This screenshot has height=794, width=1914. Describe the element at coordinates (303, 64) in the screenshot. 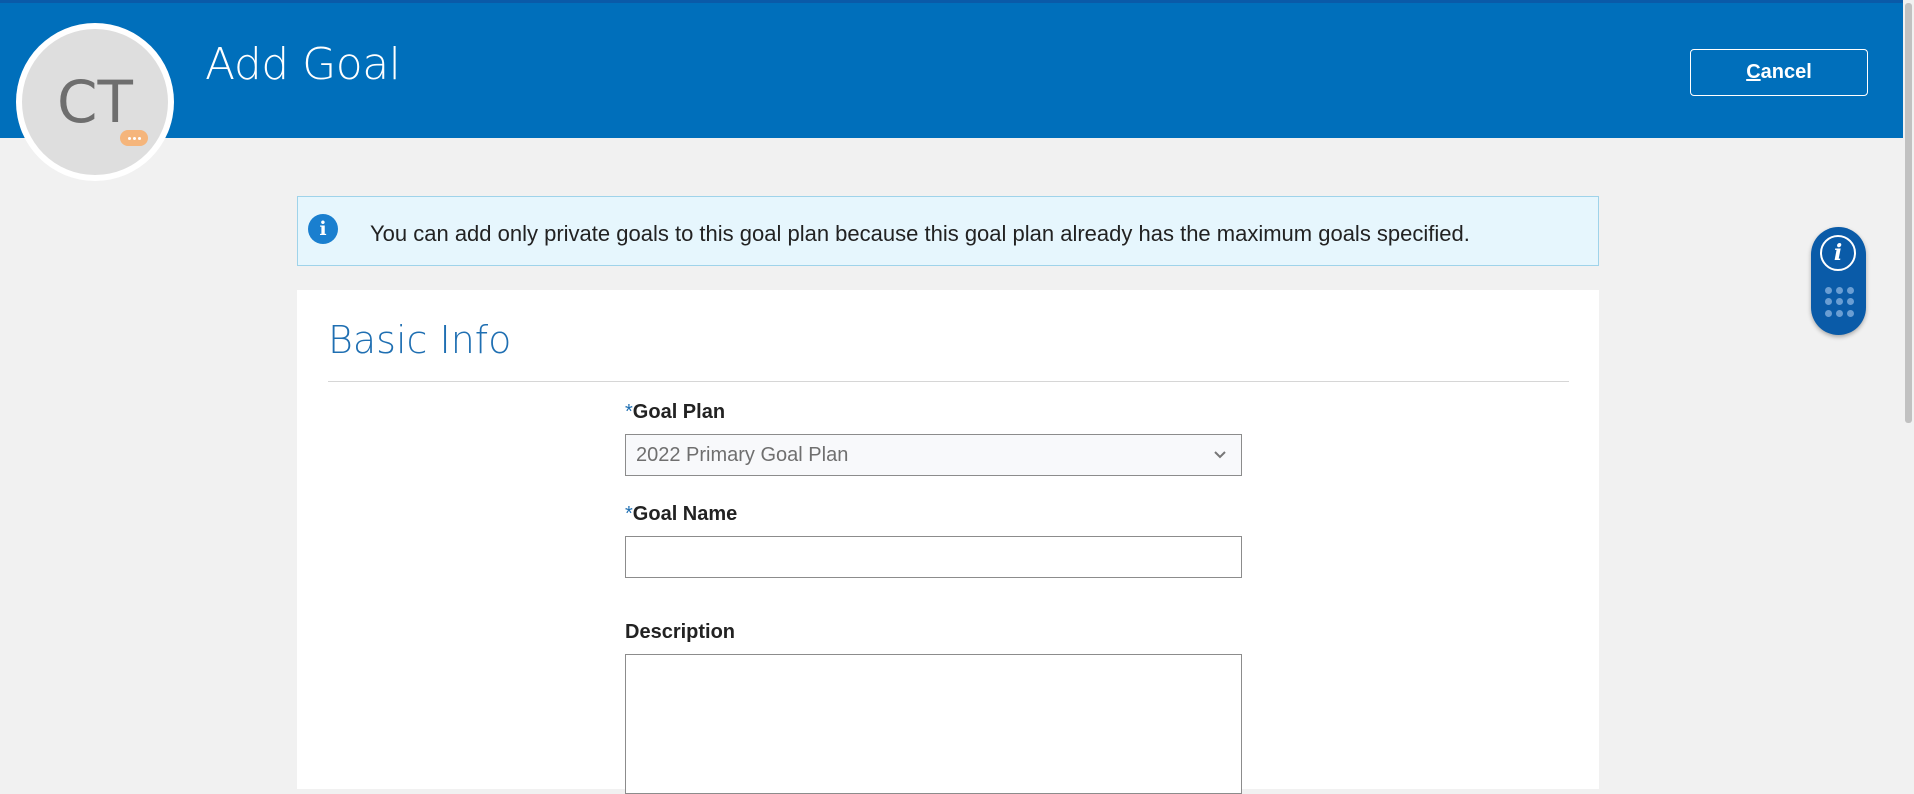

I see `page-title: Add Goal` at that location.